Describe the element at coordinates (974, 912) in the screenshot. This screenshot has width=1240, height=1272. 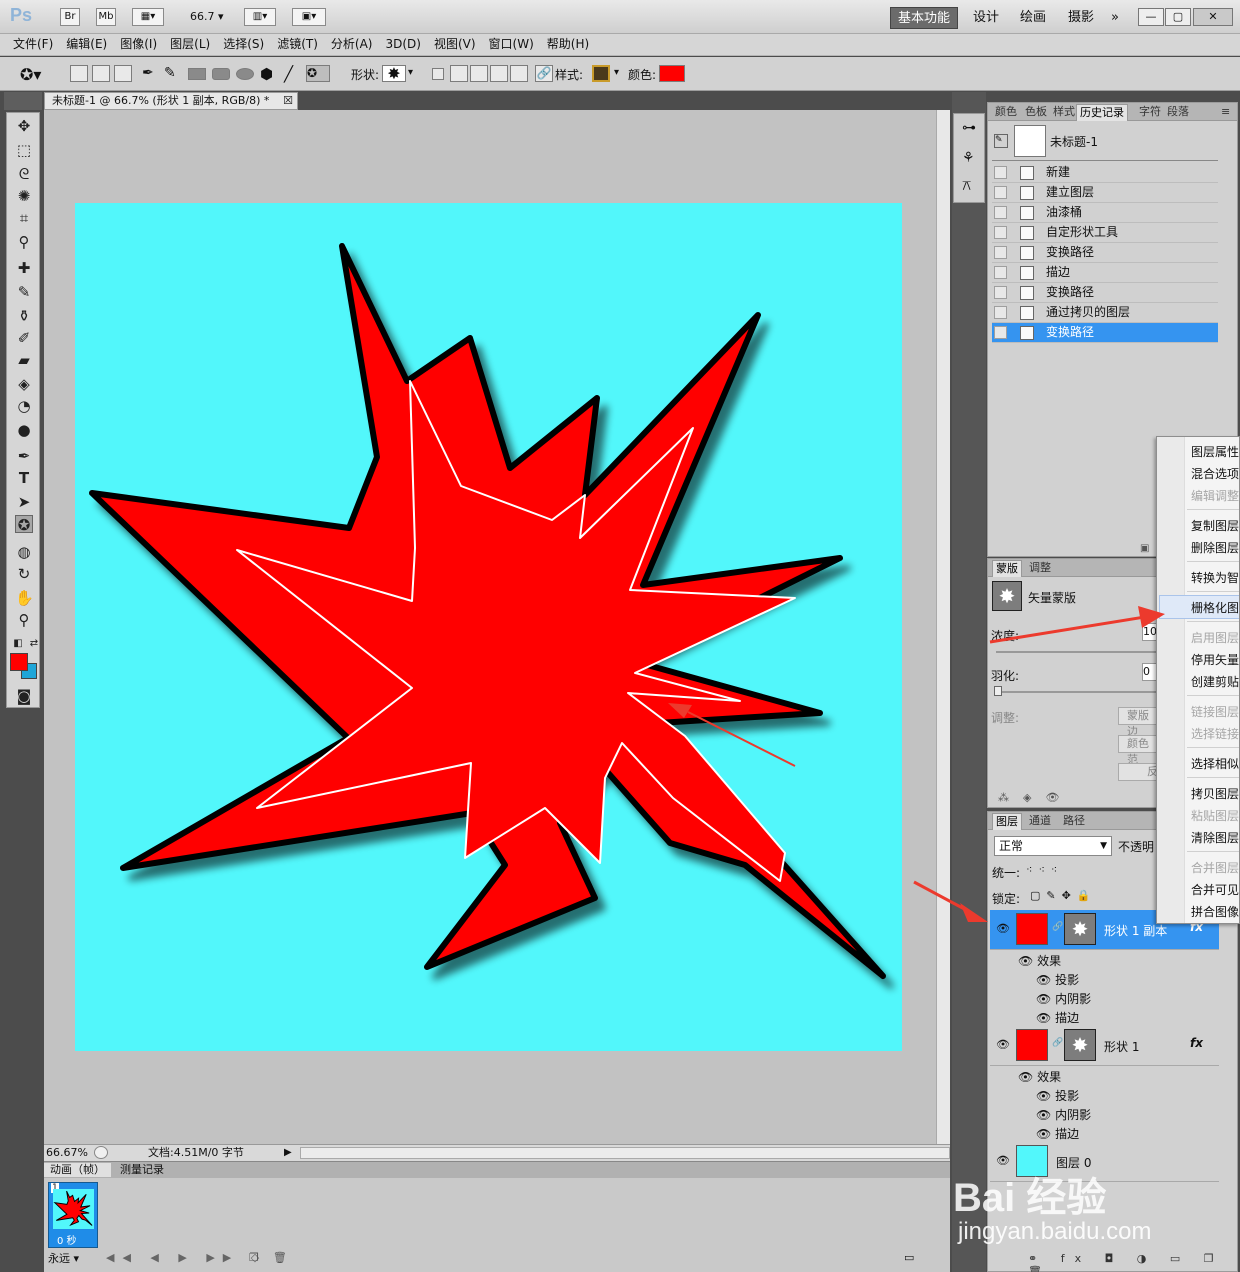
I see `arrow-to-layer-head` at that location.